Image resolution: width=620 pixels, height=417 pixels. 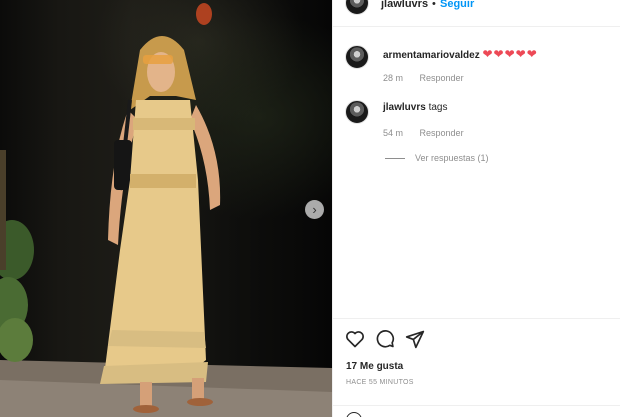 I want to click on follow-button: Seguir, so click(x=457, y=5).